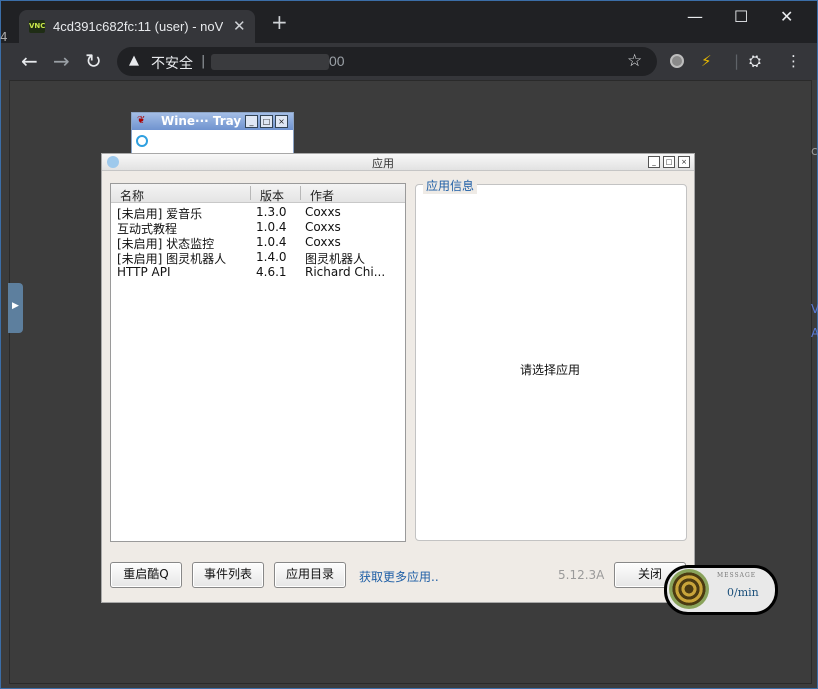 The image size is (818, 689). I want to click on wine-tray-titlebar: ❦ Wine··· Tray _ □ ×, so click(212, 121).